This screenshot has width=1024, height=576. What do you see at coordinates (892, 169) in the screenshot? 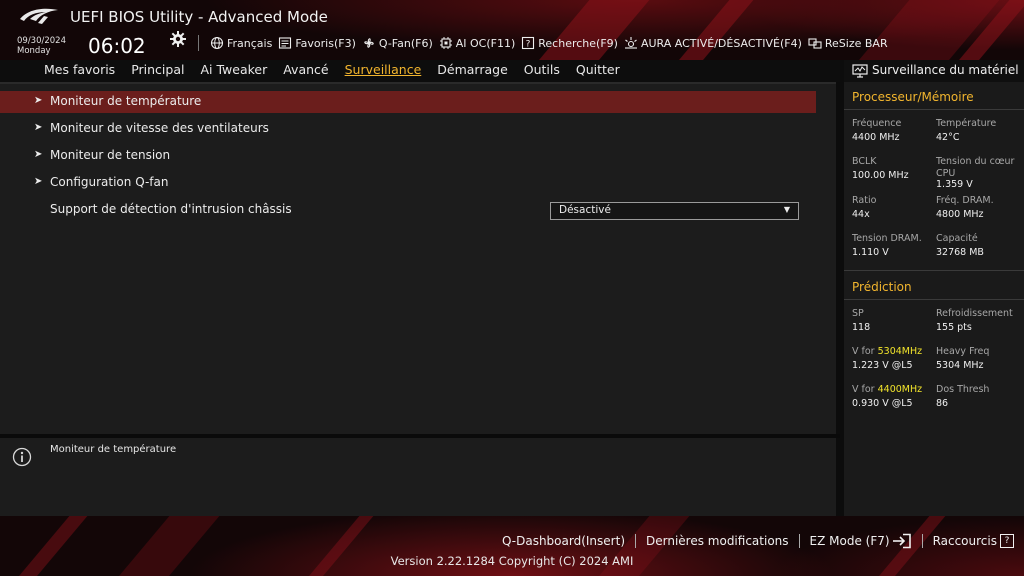
I see `stat-bclk: BCLK 100.00 MHz` at bounding box center [892, 169].